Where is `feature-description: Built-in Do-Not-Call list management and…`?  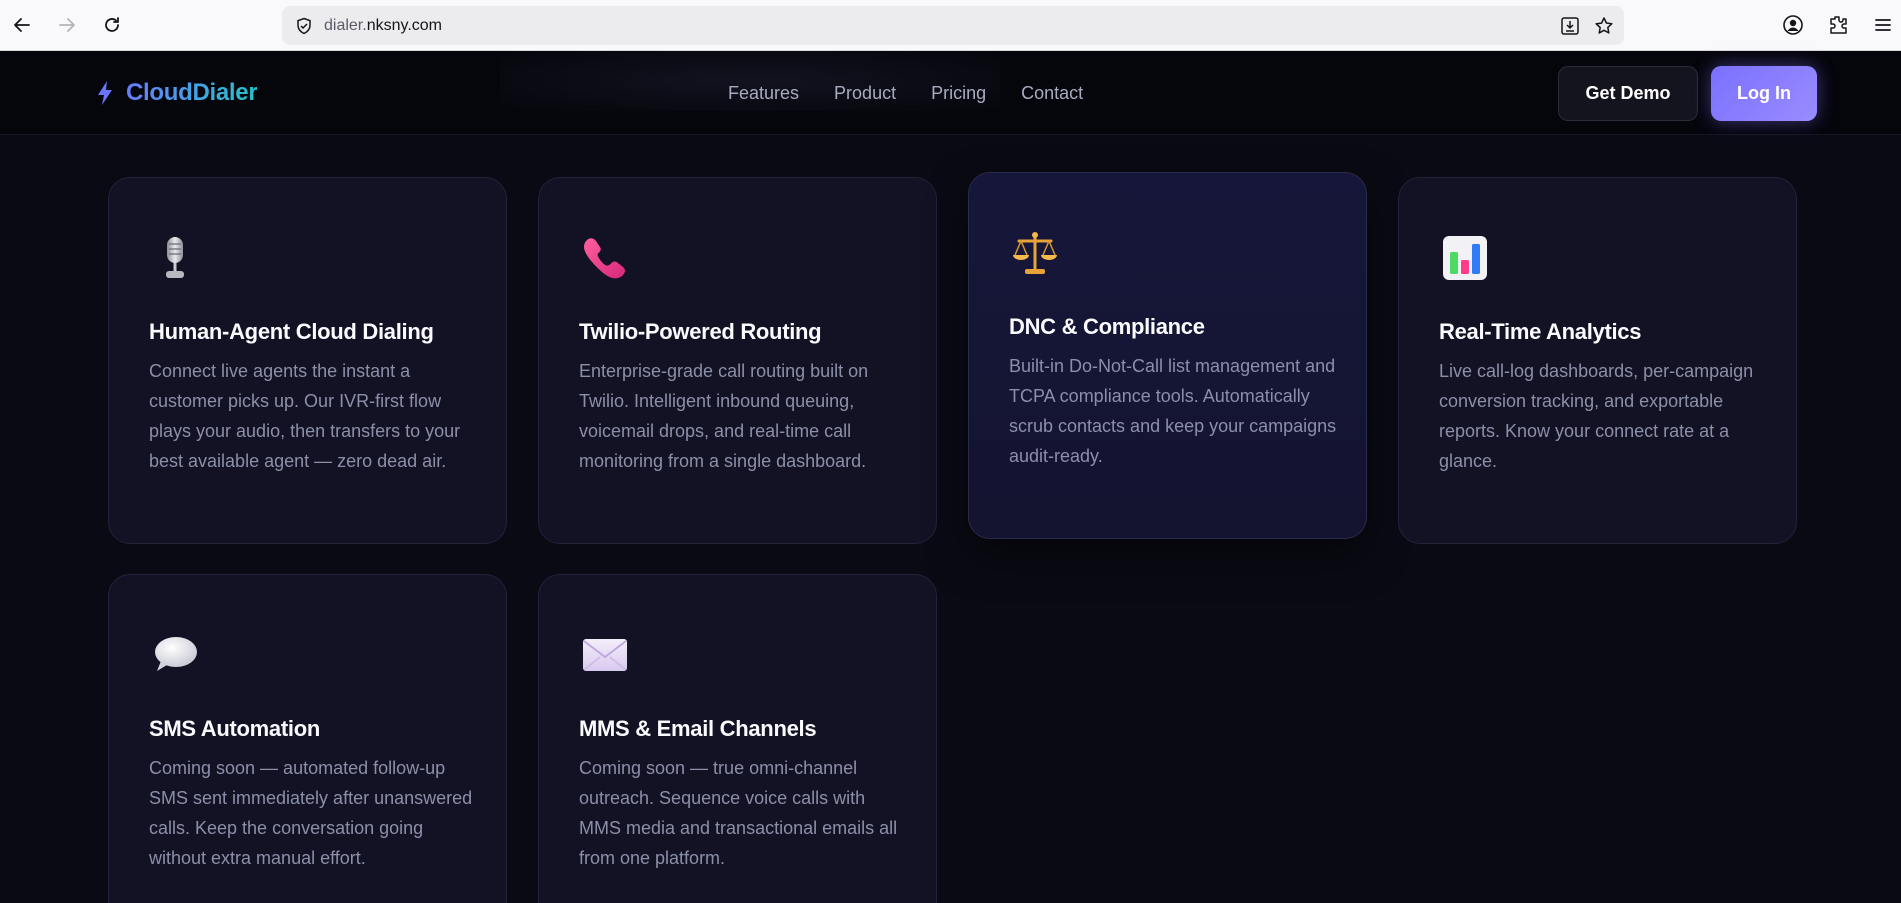 feature-description: Built-in Do-Not-Call list management and… is located at coordinates (1173, 411).